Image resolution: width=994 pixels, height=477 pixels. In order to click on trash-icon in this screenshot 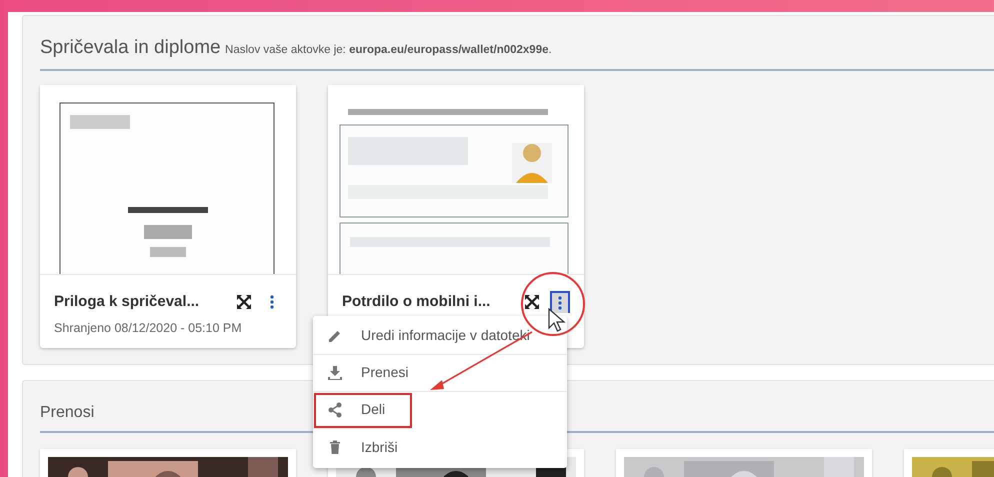, I will do `click(335, 447)`.